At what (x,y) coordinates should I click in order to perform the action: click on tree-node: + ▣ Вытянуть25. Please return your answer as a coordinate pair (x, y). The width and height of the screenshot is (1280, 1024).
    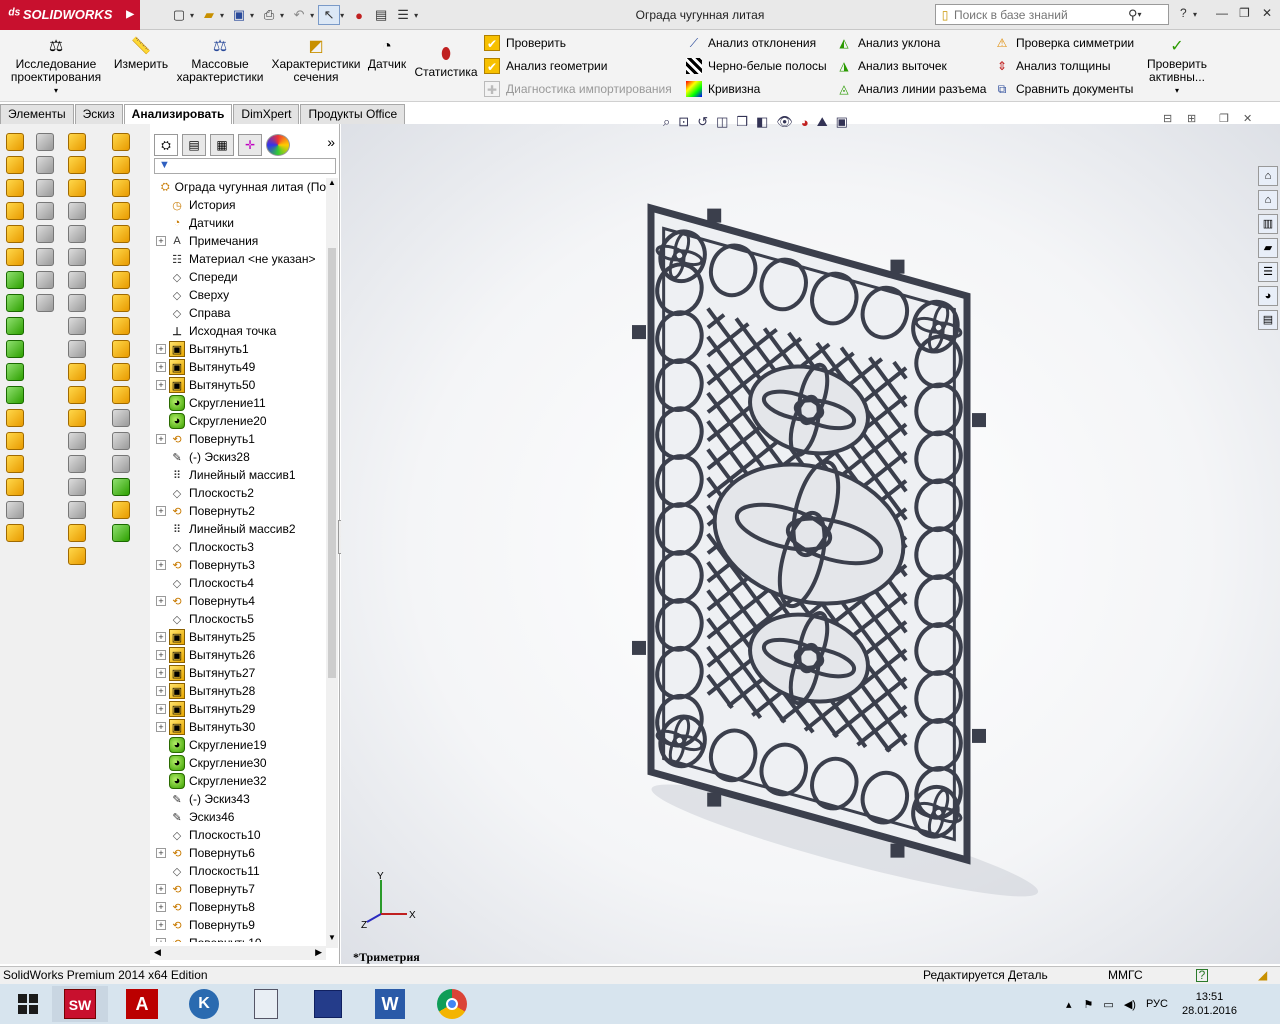
    Looking at the image, I should click on (238, 637).